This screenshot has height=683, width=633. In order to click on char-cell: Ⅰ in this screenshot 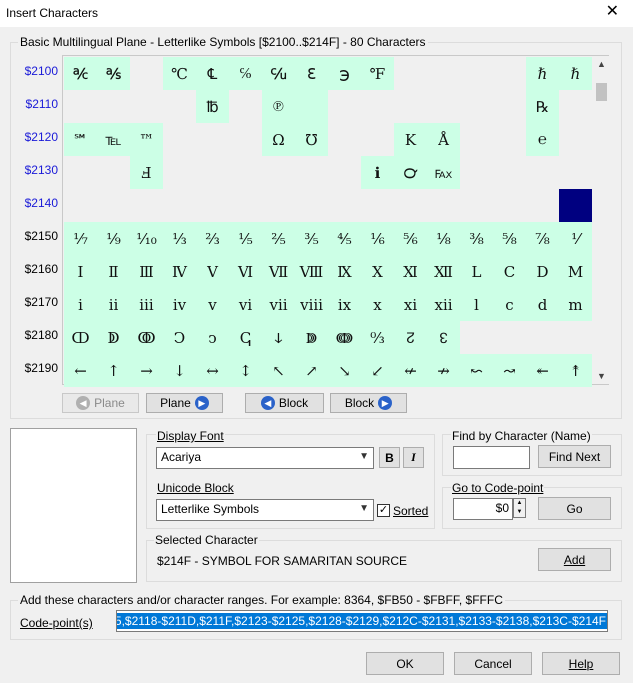, I will do `click(80, 271)`.